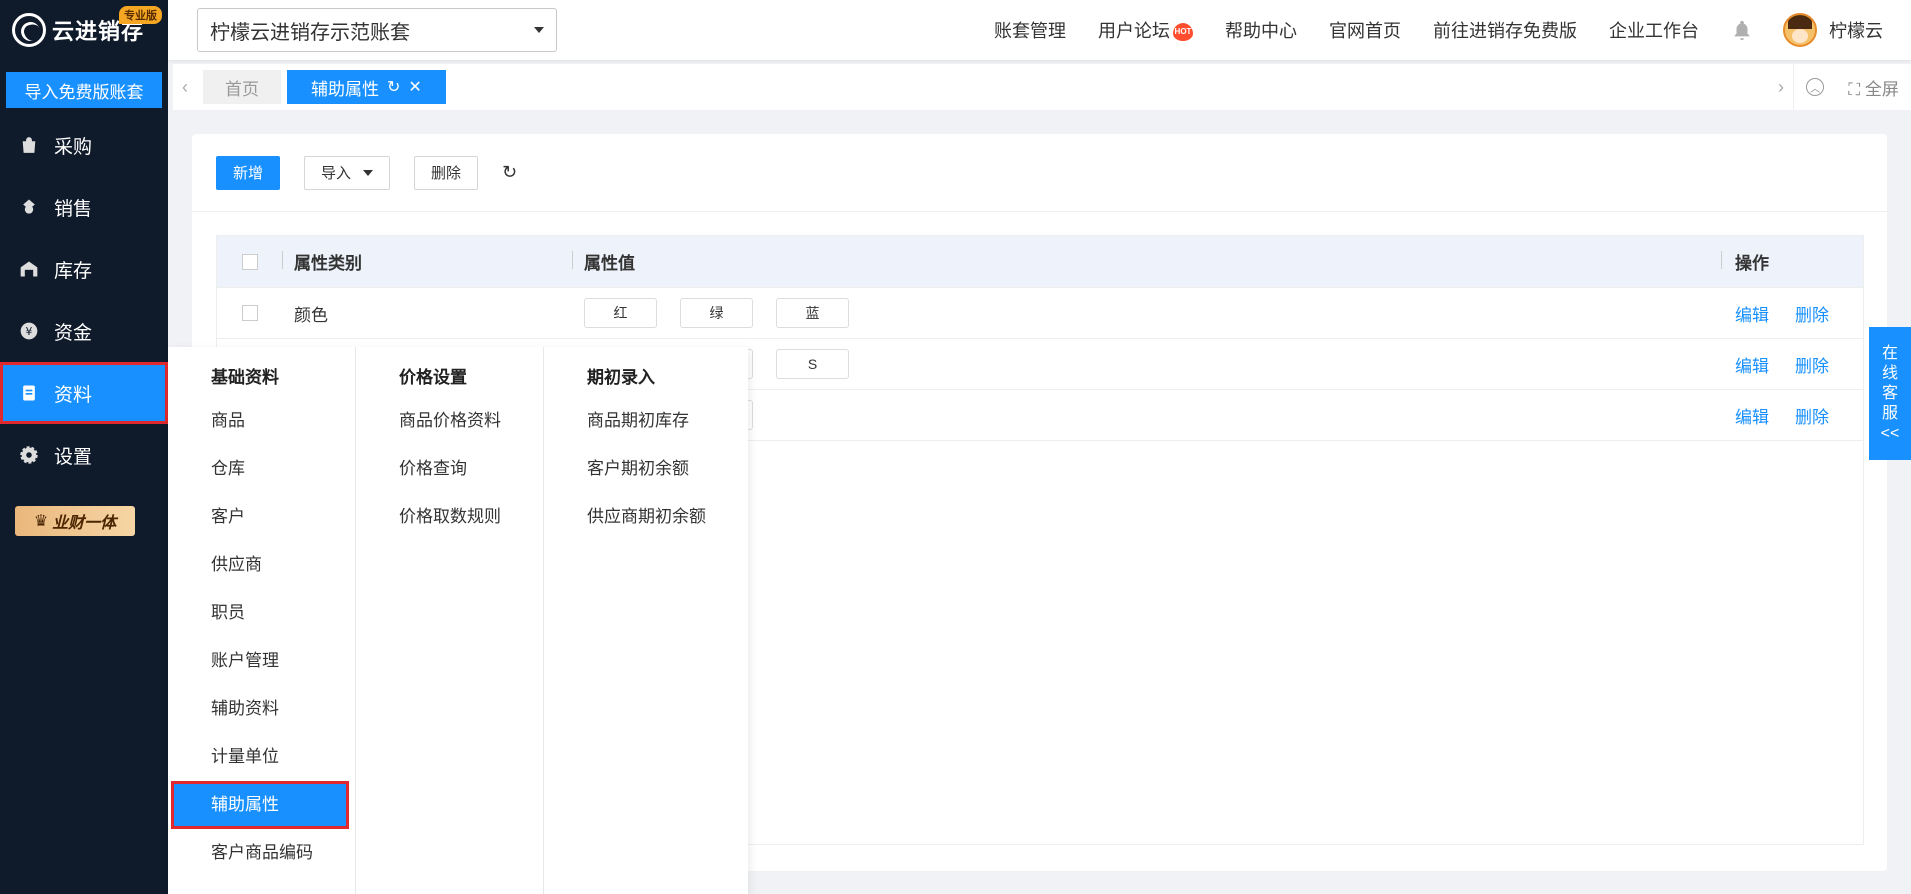  What do you see at coordinates (261, 421) in the screenshot?
I see `menu-item: 商品` at bounding box center [261, 421].